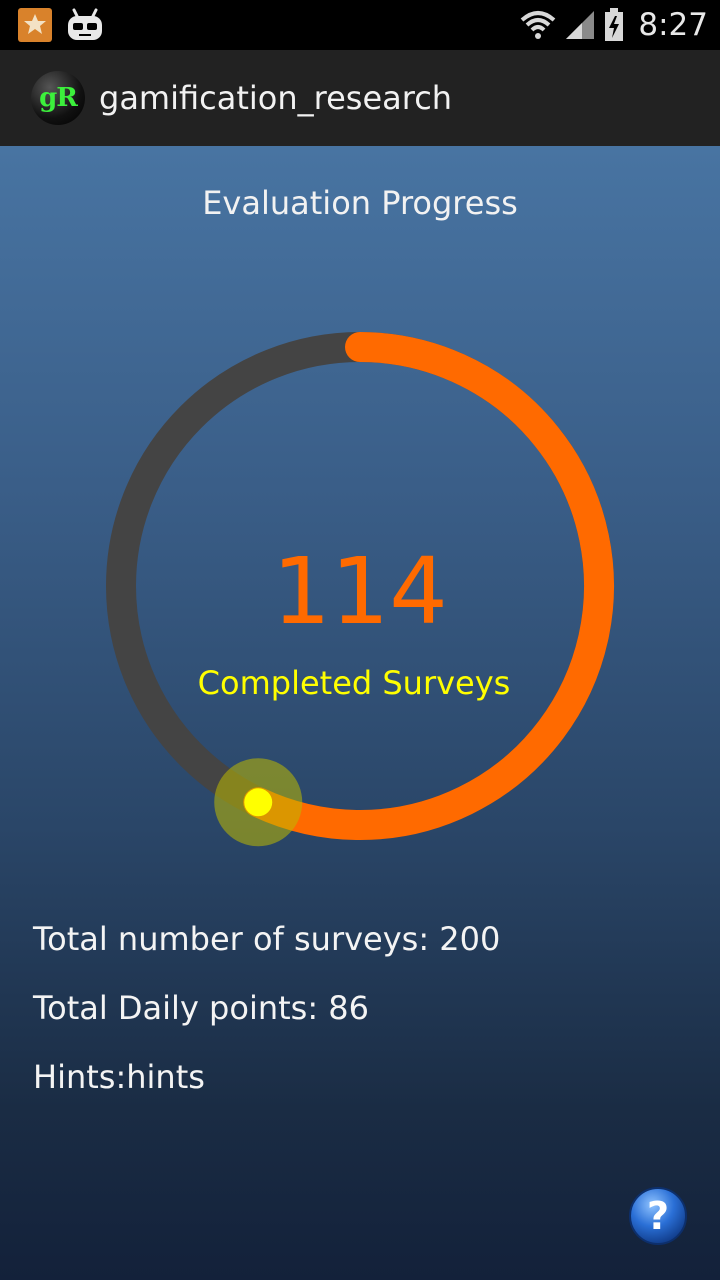  What do you see at coordinates (673, 25) in the screenshot?
I see `status-clock: 8:27` at bounding box center [673, 25].